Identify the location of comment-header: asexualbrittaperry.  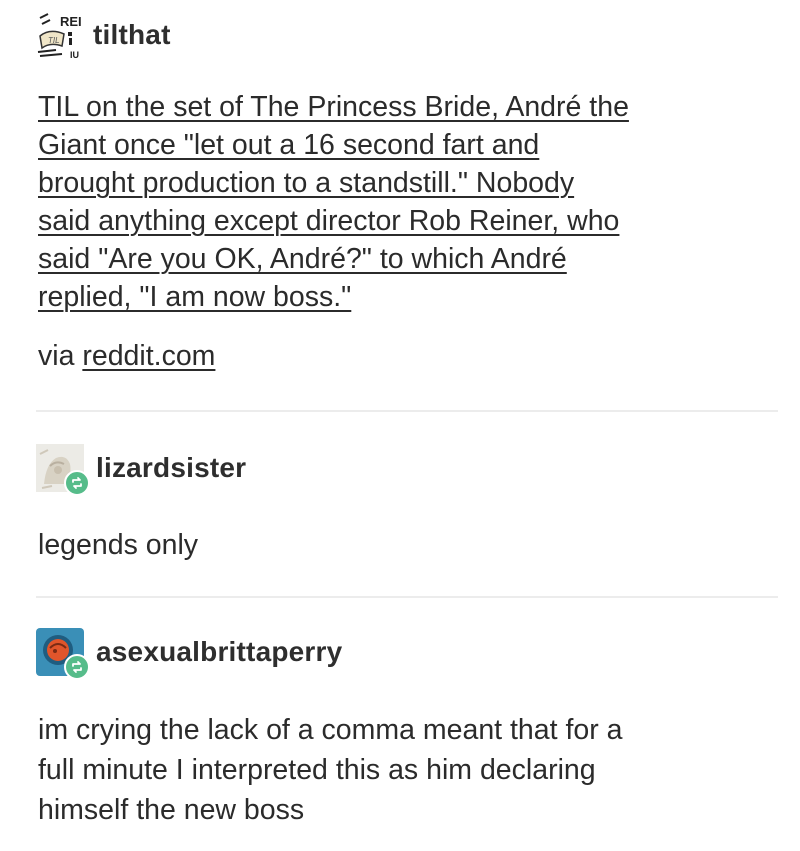
(189, 654).